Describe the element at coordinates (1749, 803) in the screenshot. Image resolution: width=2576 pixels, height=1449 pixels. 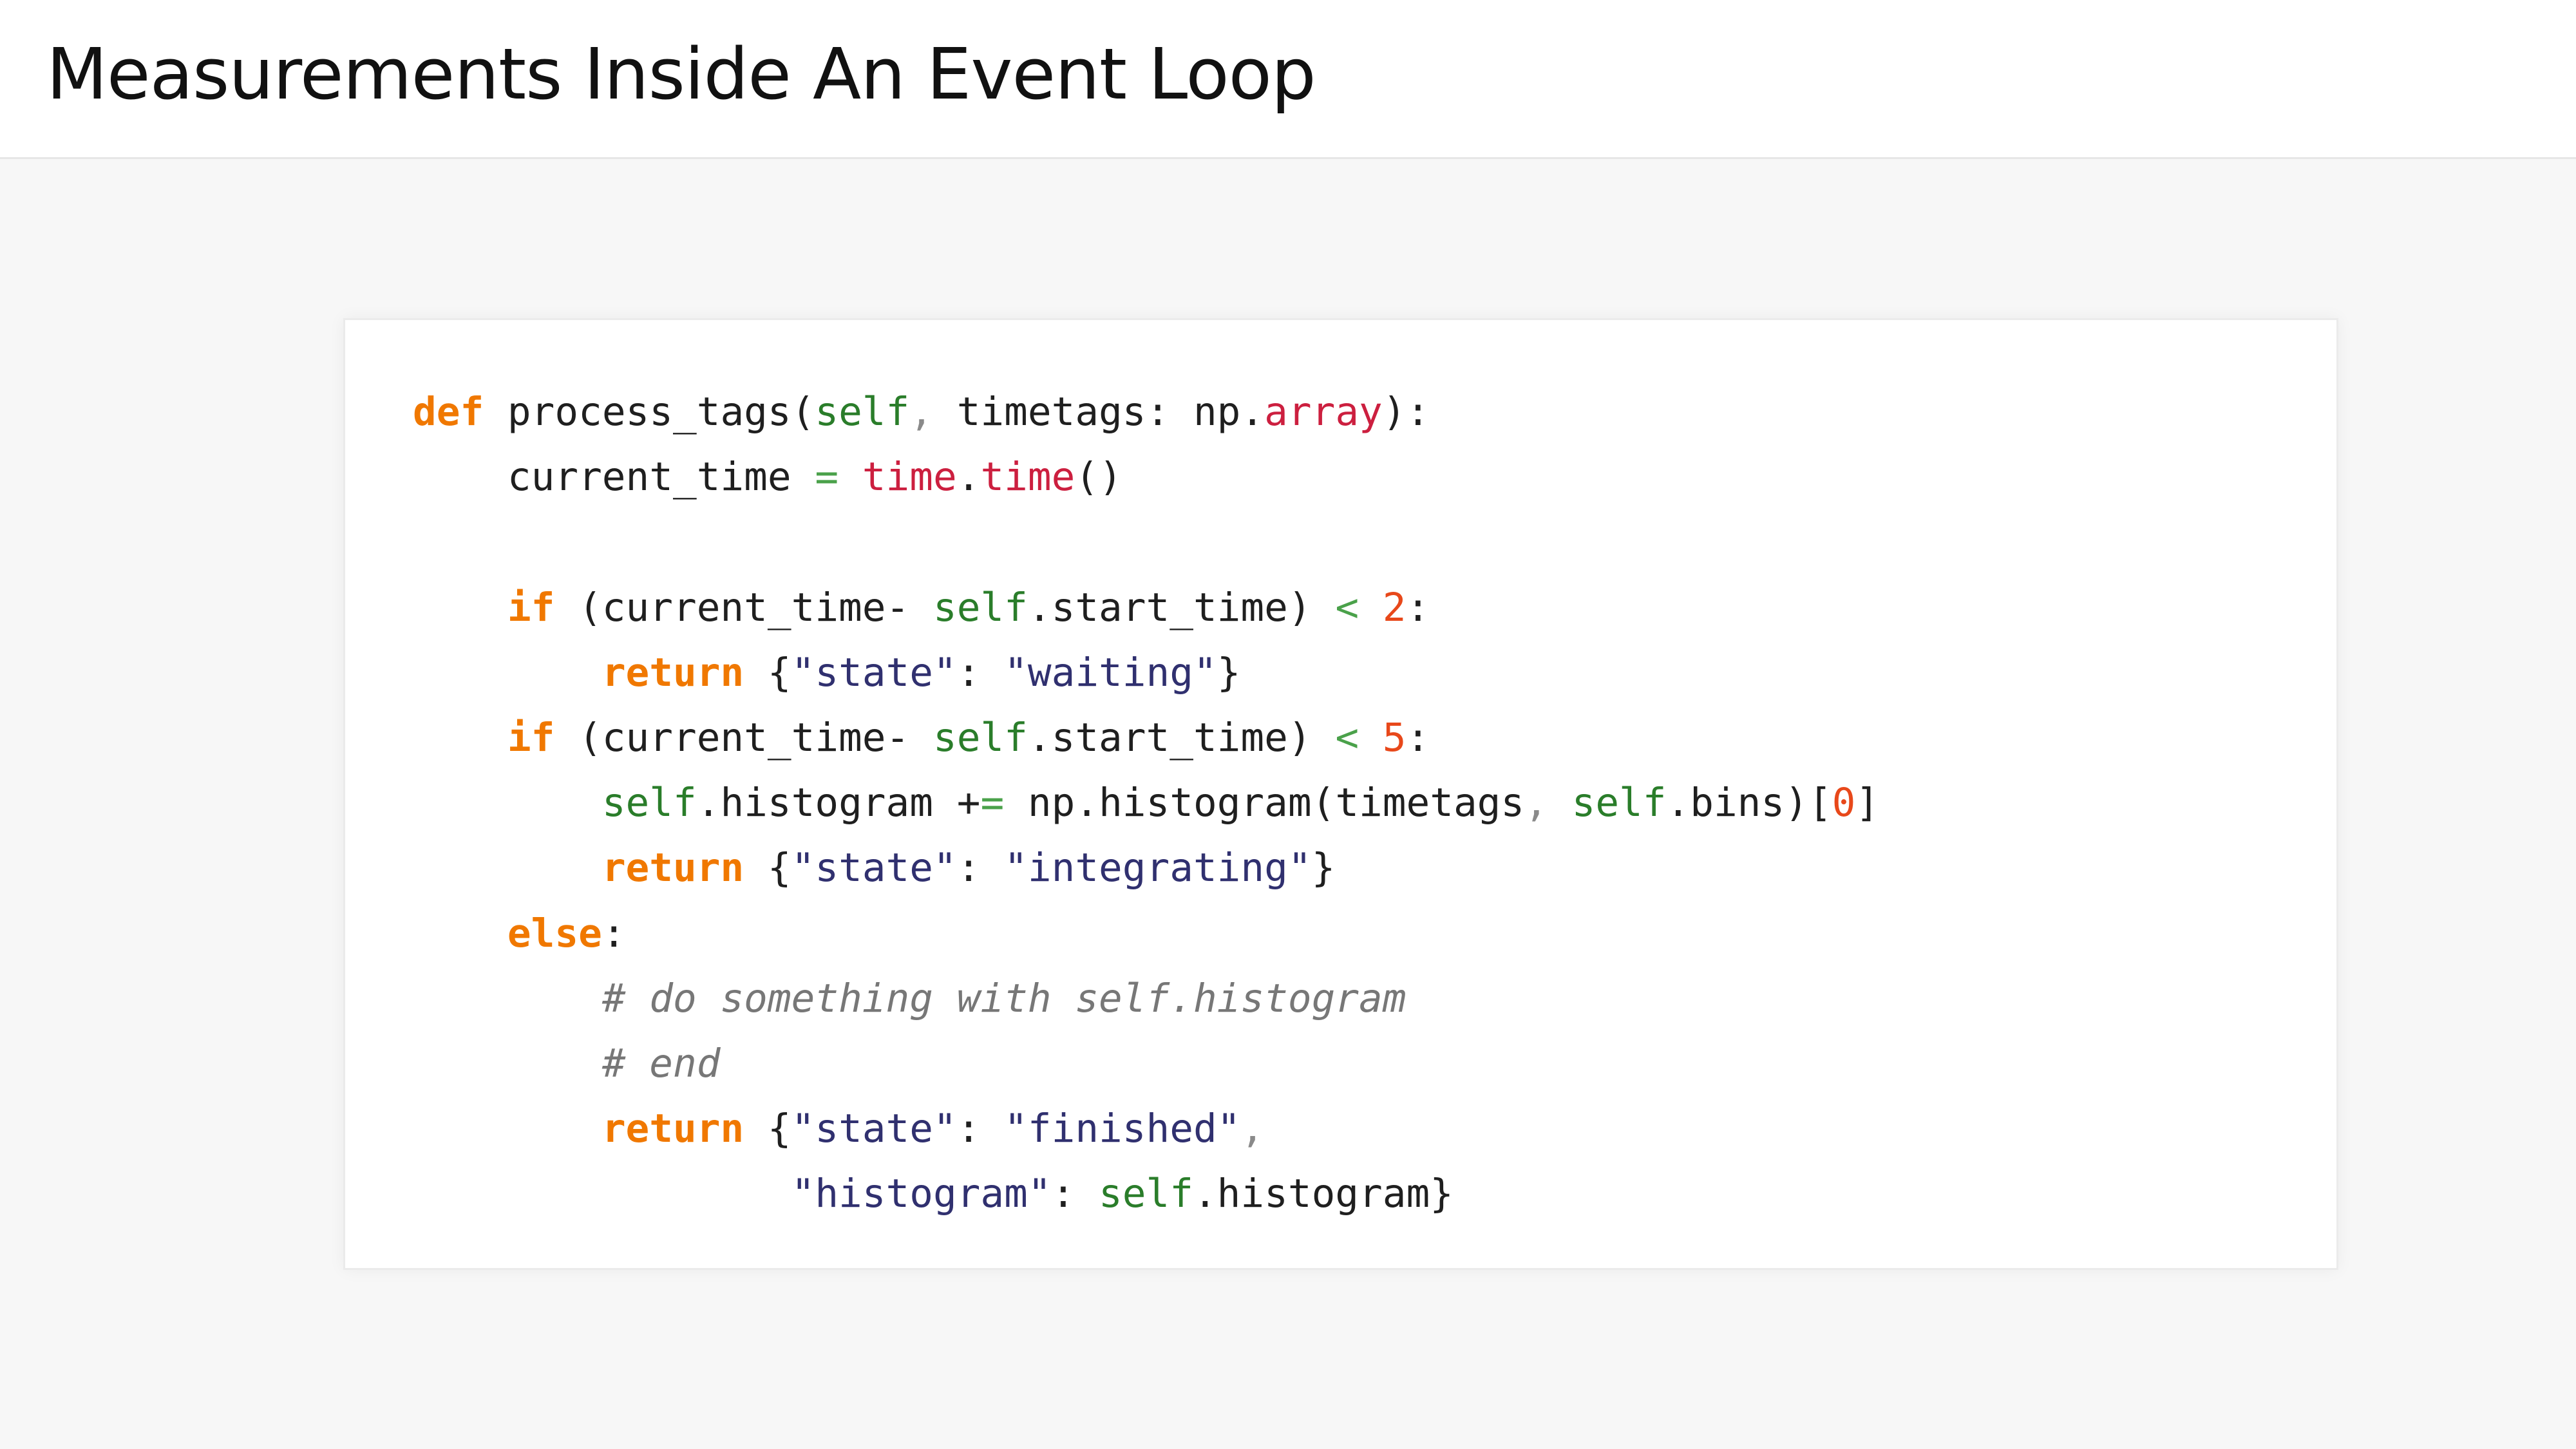
I see `code-token: .bins)[` at that location.